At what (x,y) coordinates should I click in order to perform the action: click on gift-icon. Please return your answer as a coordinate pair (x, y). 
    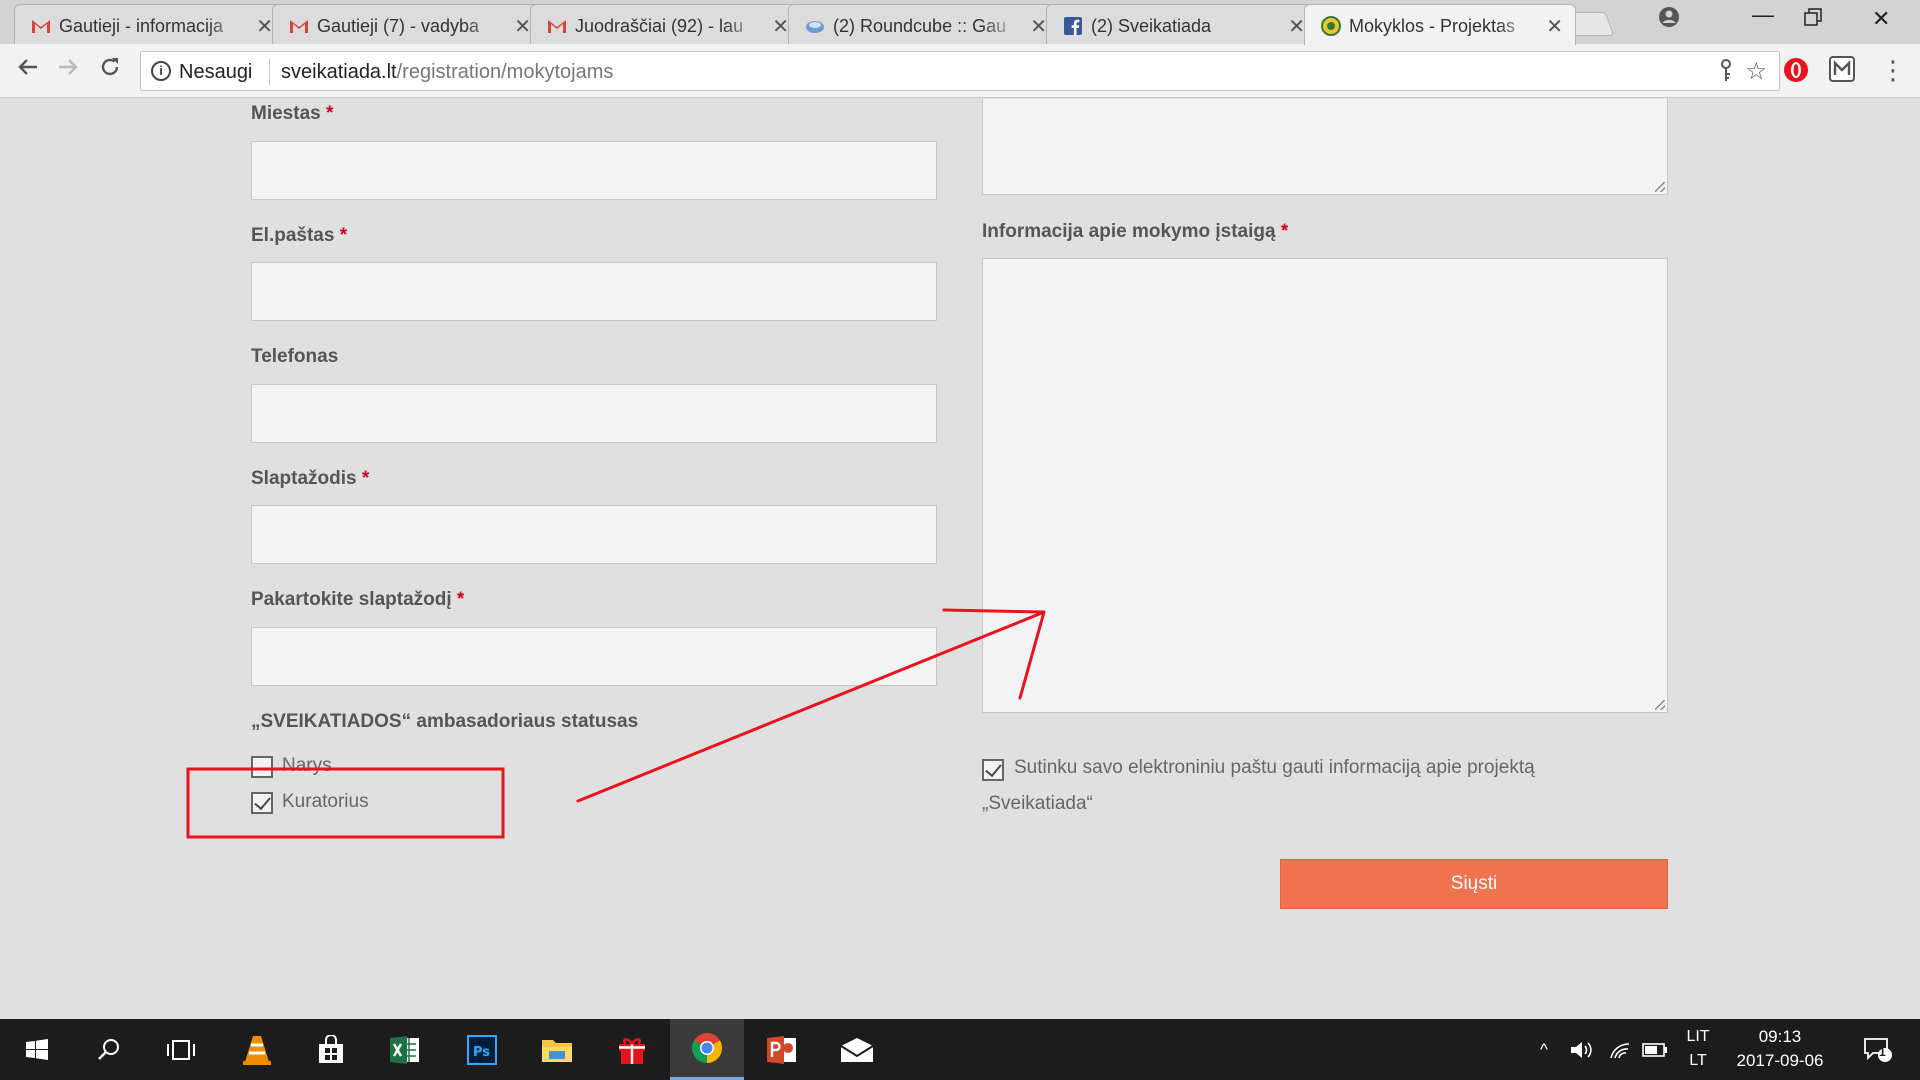
    Looking at the image, I should click on (632, 1049).